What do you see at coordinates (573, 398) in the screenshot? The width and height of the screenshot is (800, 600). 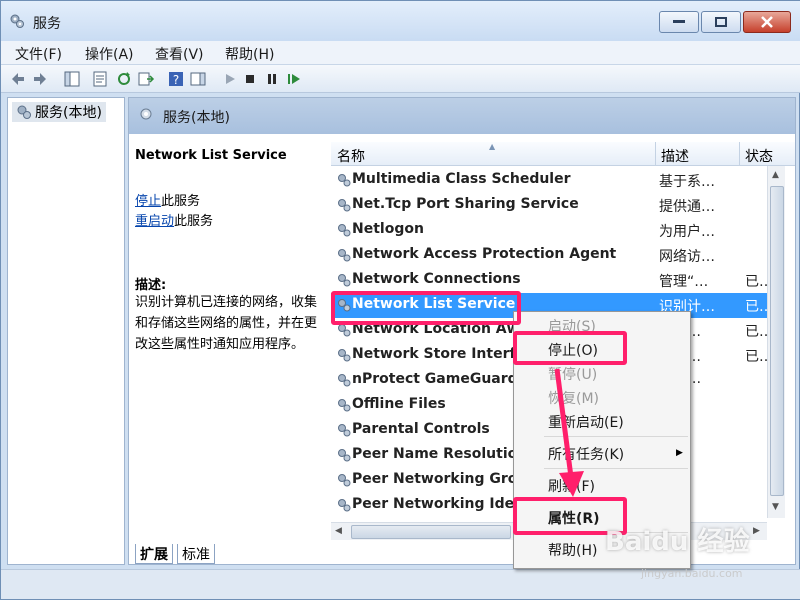 I see `context-menu-item: 恢复(M)` at bounding box center [573, 398].